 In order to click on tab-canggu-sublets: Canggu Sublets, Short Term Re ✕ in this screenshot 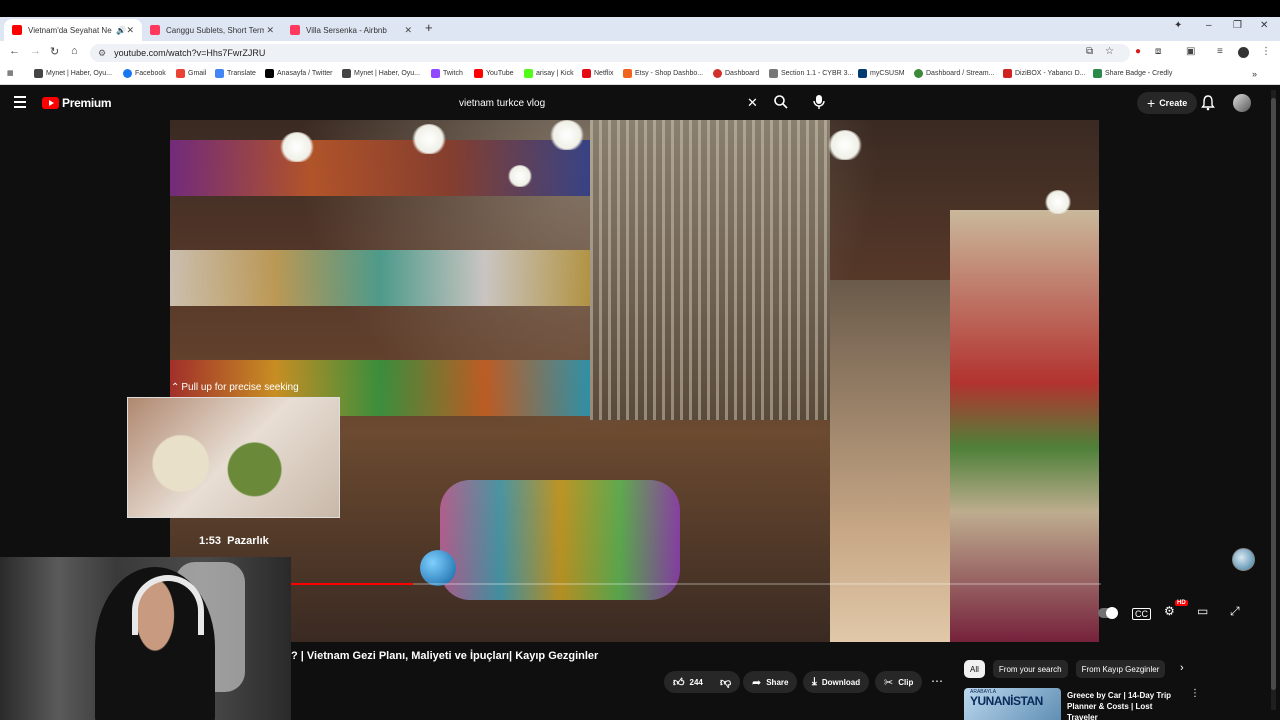, I will do `click(212, 30)`.